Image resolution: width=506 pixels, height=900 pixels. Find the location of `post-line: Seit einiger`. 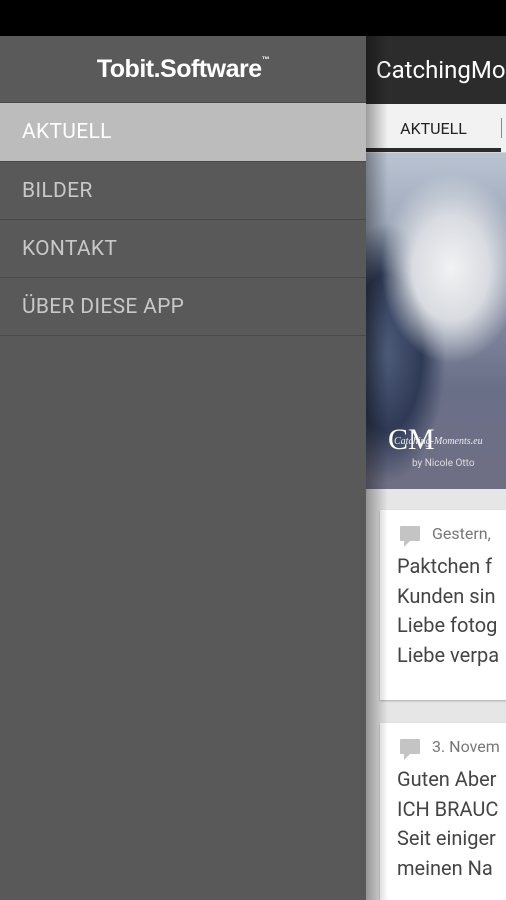

post-line: Seit einiger is located at coordinates (446, 838).